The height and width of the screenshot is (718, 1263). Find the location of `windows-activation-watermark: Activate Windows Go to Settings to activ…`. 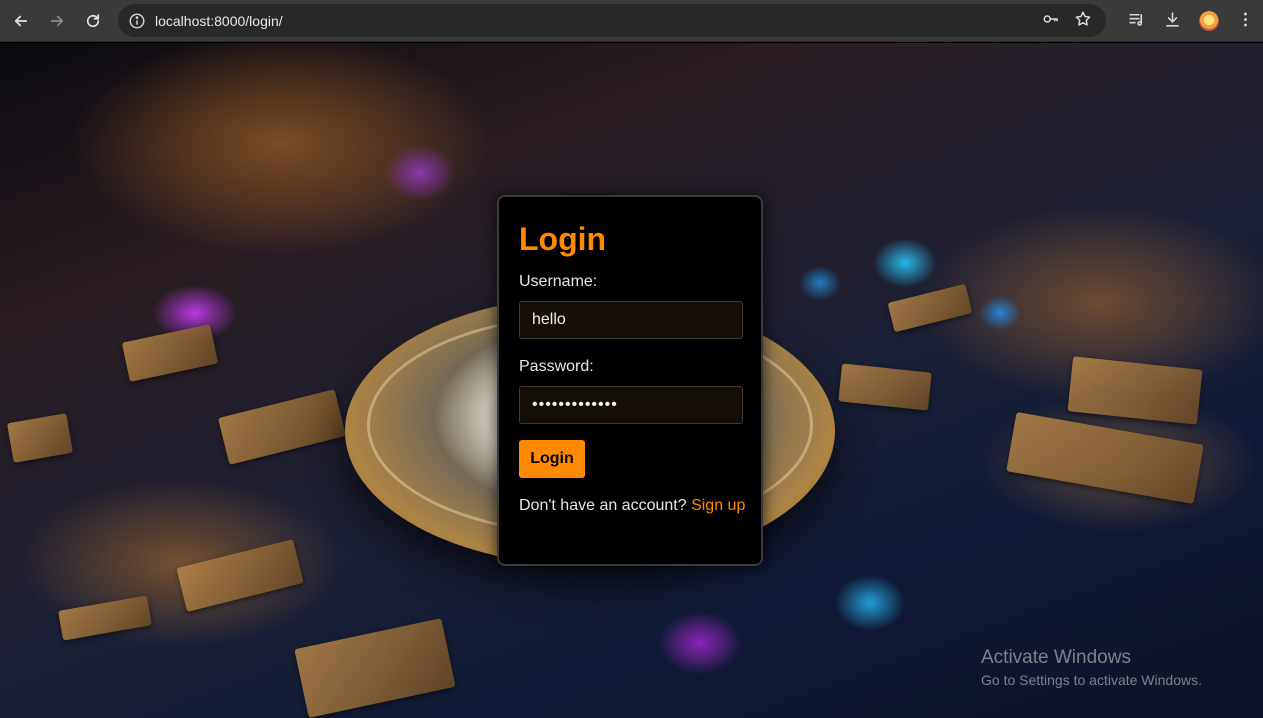

windows-activation-watermark: Activate Windows Go to Settings to activ… is located at coordinates (1091, 668).